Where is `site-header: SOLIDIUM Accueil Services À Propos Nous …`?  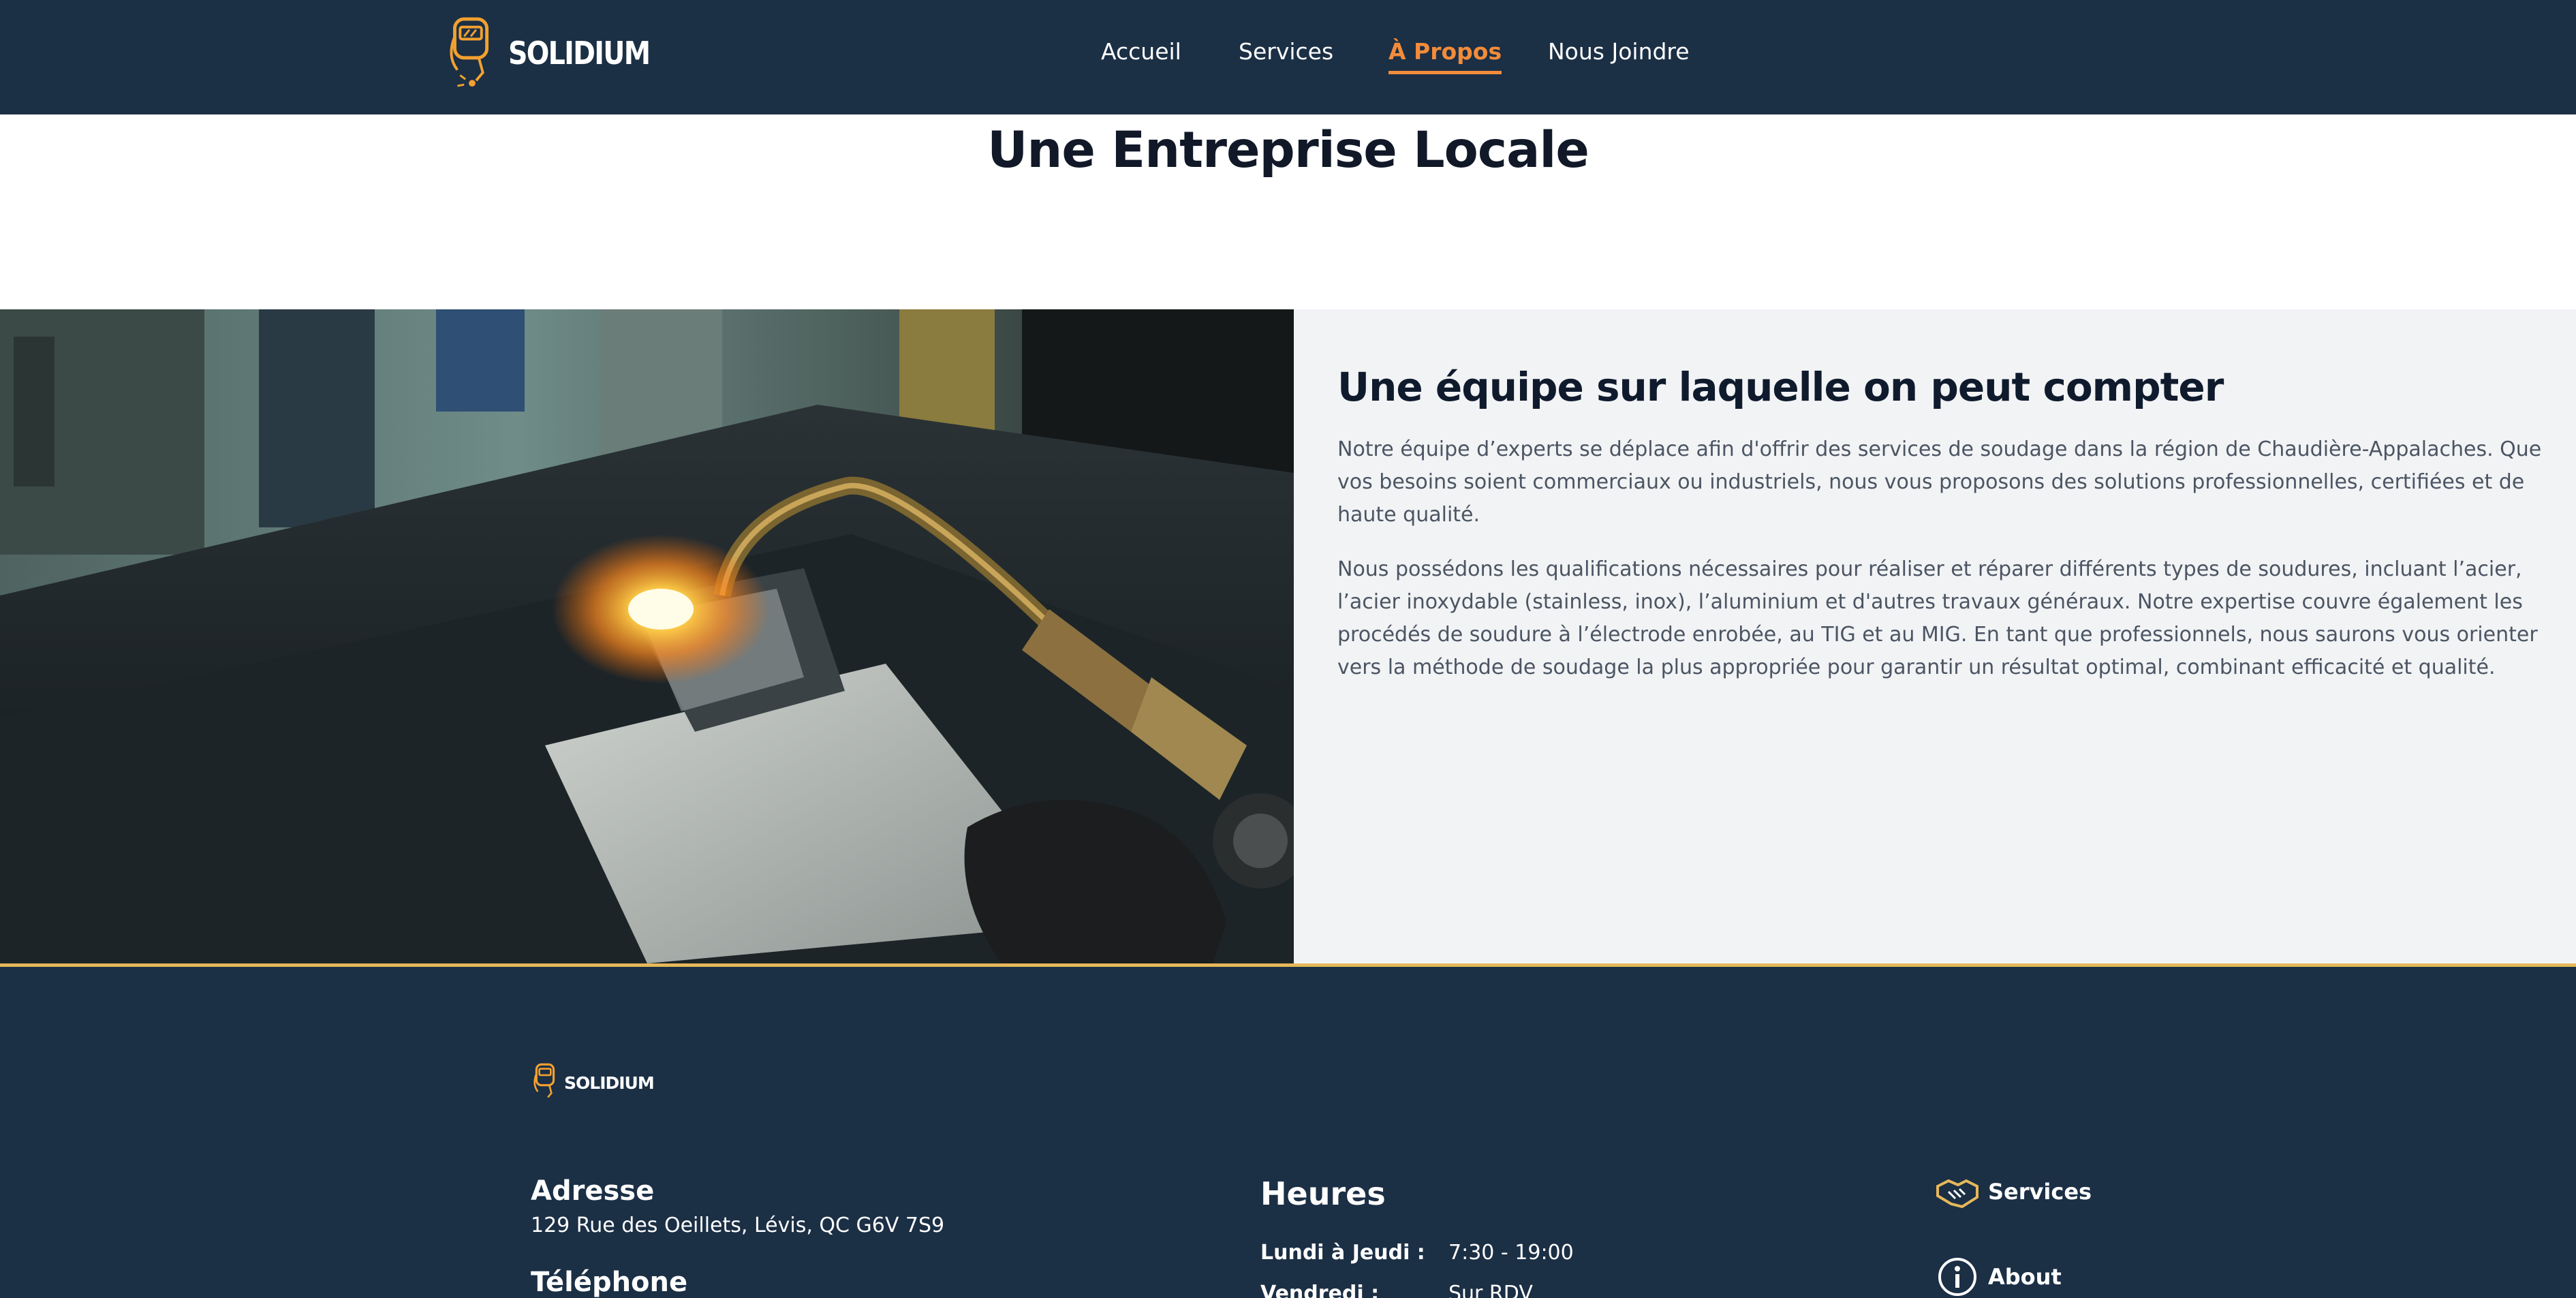
site-header: SOLIDIUM Accueil Services À Propos Nous … is located at coordinates (1288, 57).